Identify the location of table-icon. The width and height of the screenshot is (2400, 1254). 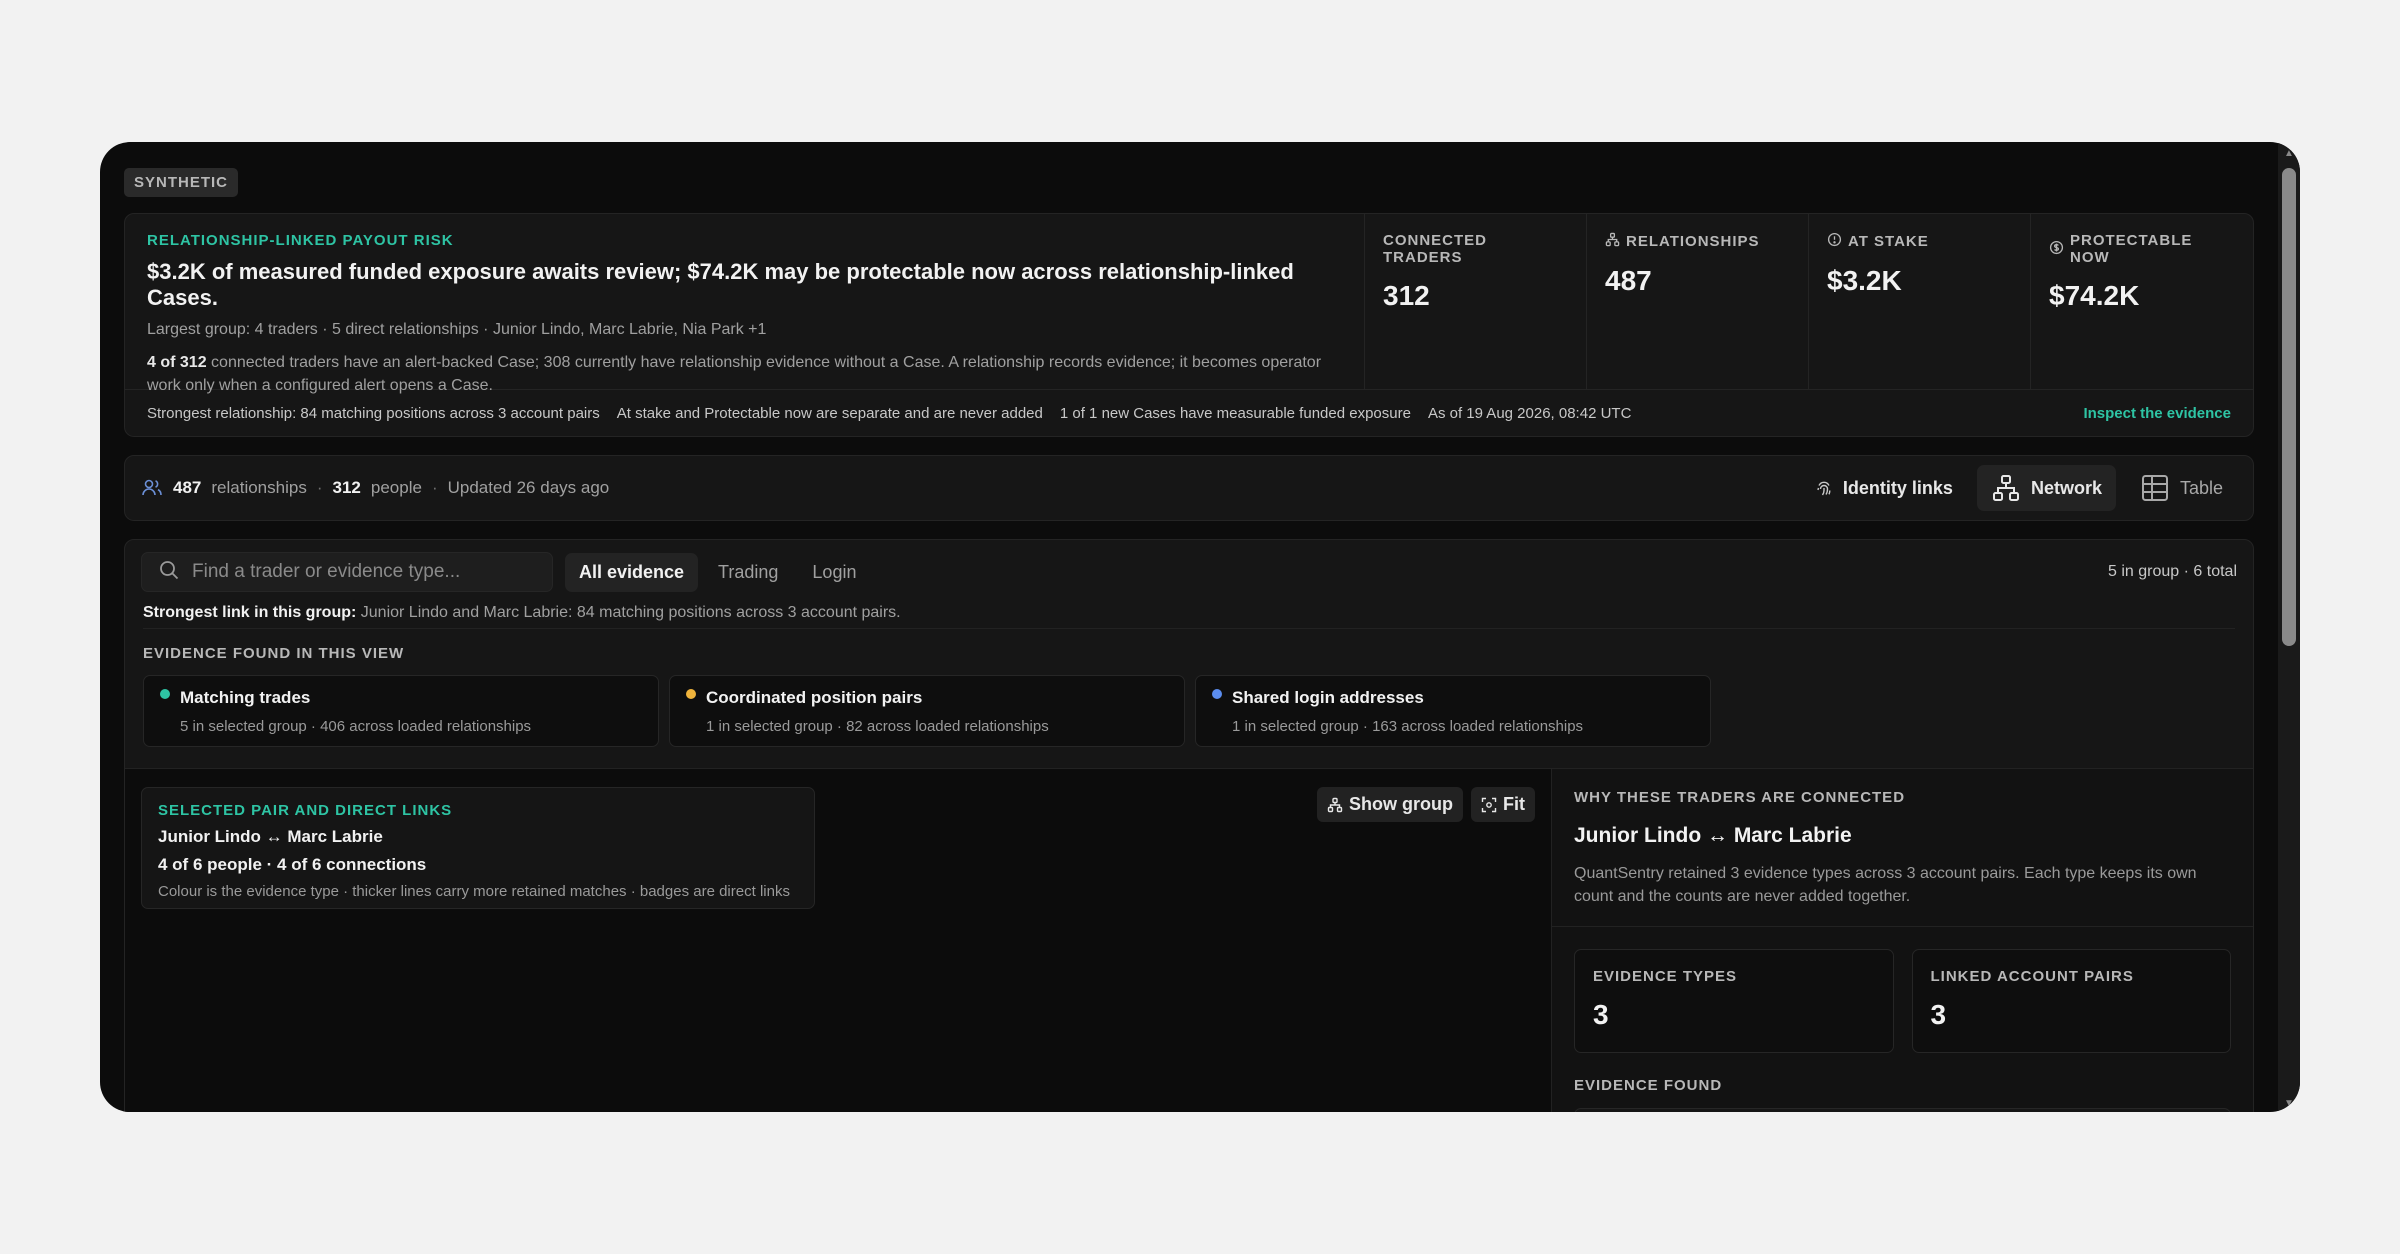
(2155, 488).